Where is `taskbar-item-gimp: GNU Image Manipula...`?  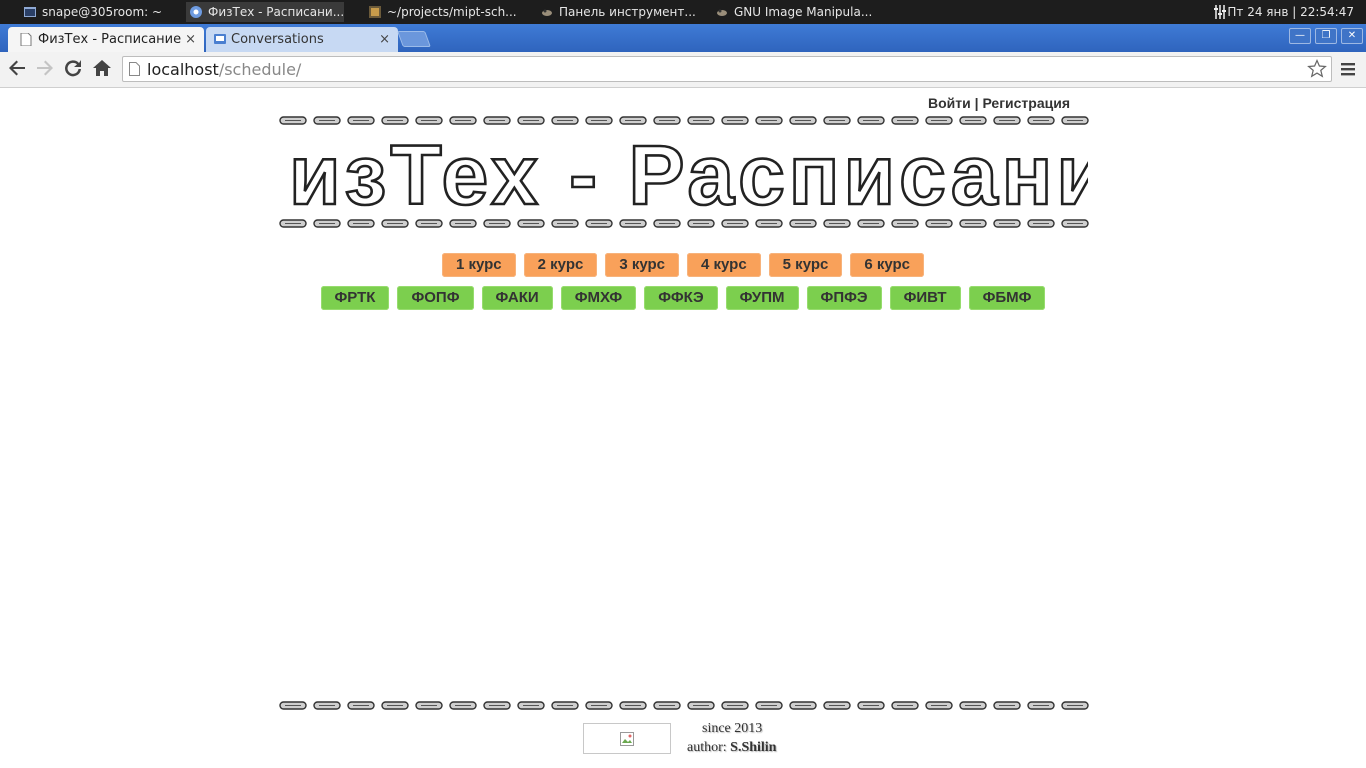
taskbar-item-gimp: GNU Image Manipula... is located at coordinates (792, 12).